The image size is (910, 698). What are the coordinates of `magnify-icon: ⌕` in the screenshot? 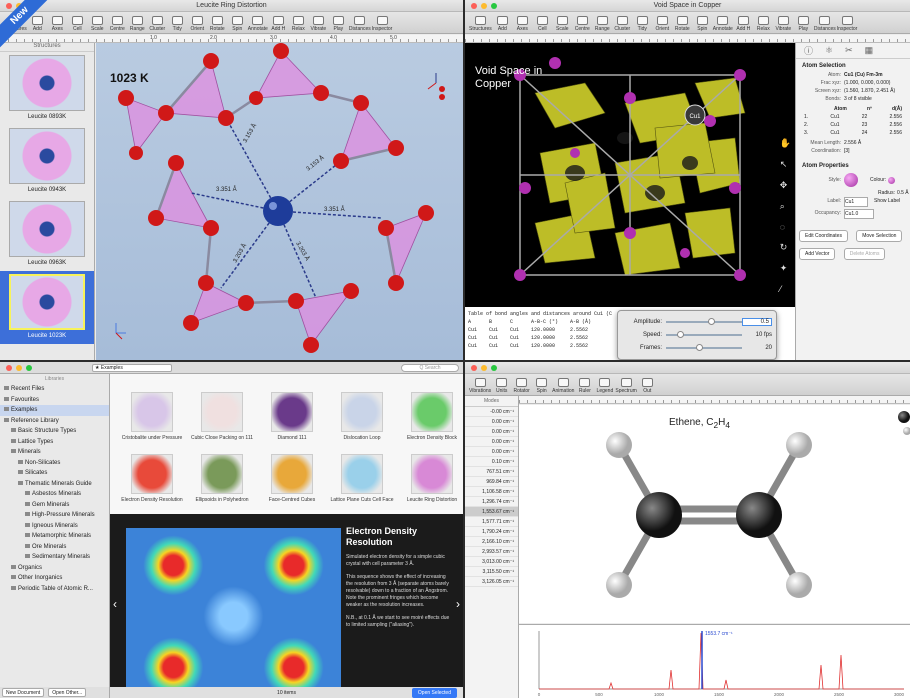 It's located at (785, 206).